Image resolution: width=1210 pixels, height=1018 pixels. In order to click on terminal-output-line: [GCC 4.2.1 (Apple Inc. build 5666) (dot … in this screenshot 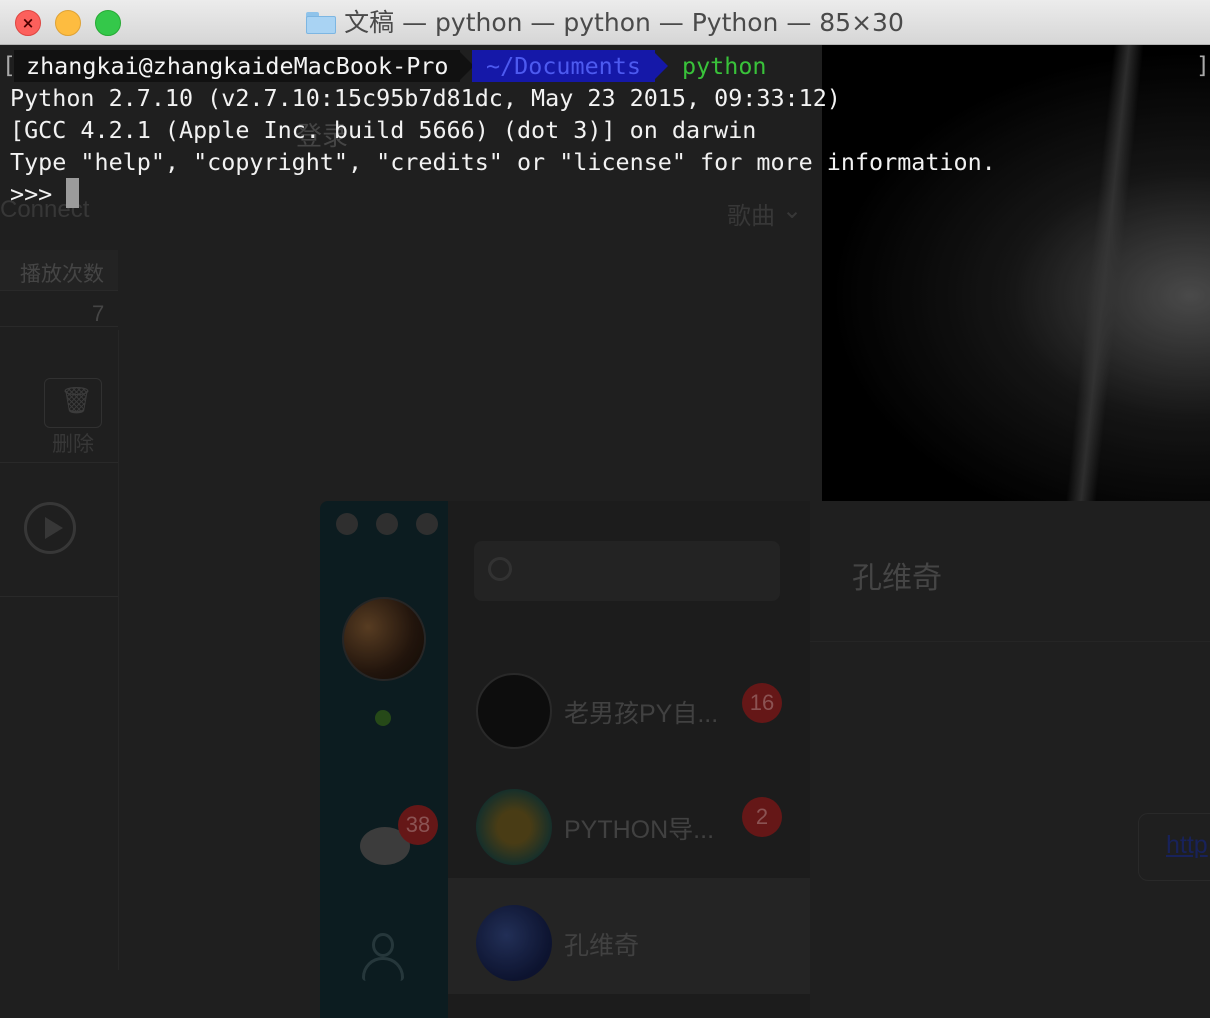, I will do `click(383, 130)`.